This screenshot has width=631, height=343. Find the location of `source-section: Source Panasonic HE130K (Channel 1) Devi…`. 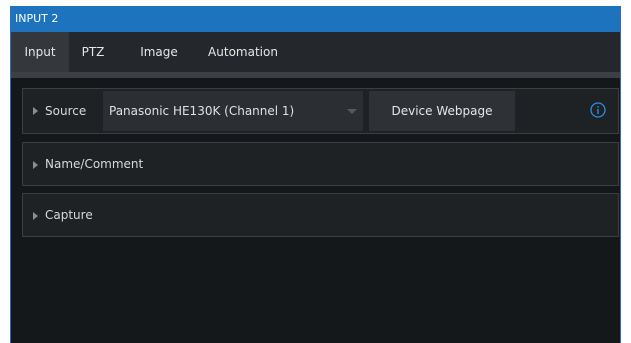

source-section: Source Panasonic HE130K (Channel 1) Devi… is located at coordinates (320, 111).